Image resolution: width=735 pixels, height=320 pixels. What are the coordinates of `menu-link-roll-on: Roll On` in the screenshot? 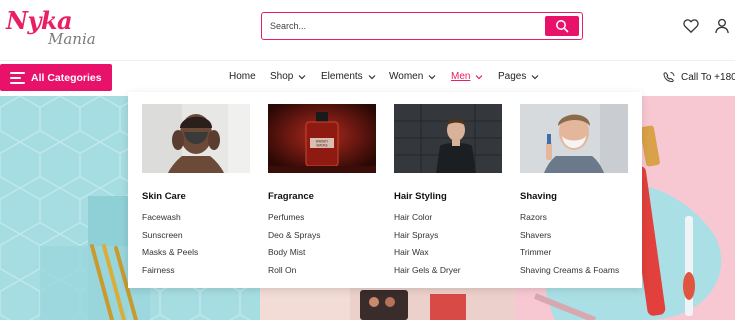 It's located at (323, 271).